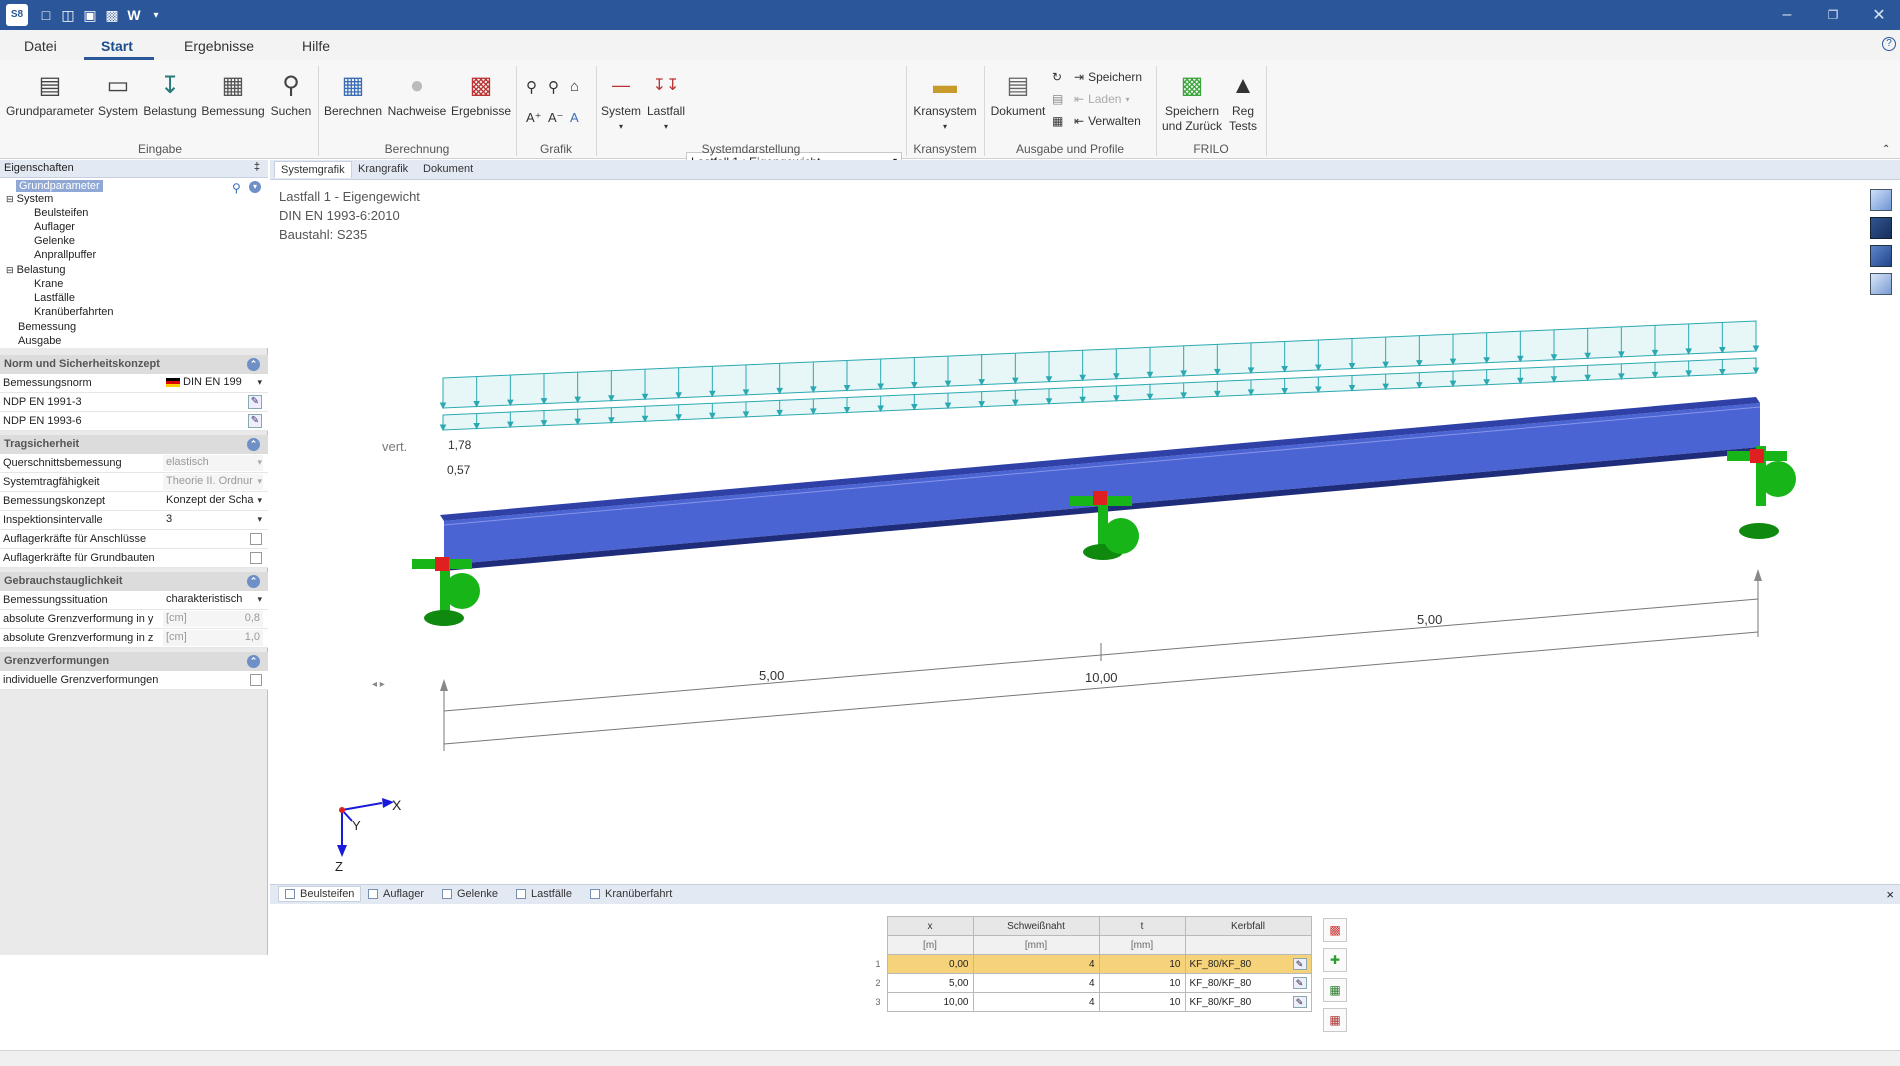 The image size is (1900, 1066). I want to click on section-norm: Norm und Sicherheitskonzept ⌃, so click(134, 364).